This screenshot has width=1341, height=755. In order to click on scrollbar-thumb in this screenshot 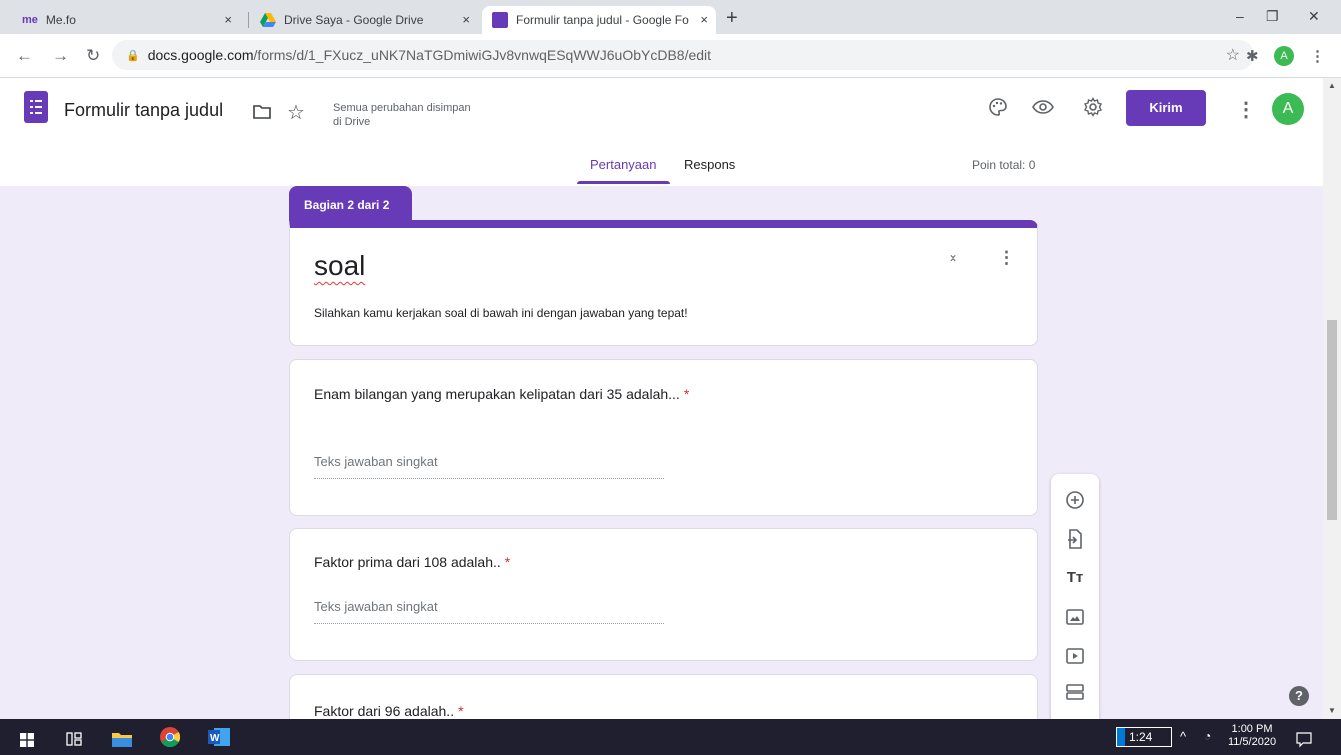, I will do `click(1332, 420)`.